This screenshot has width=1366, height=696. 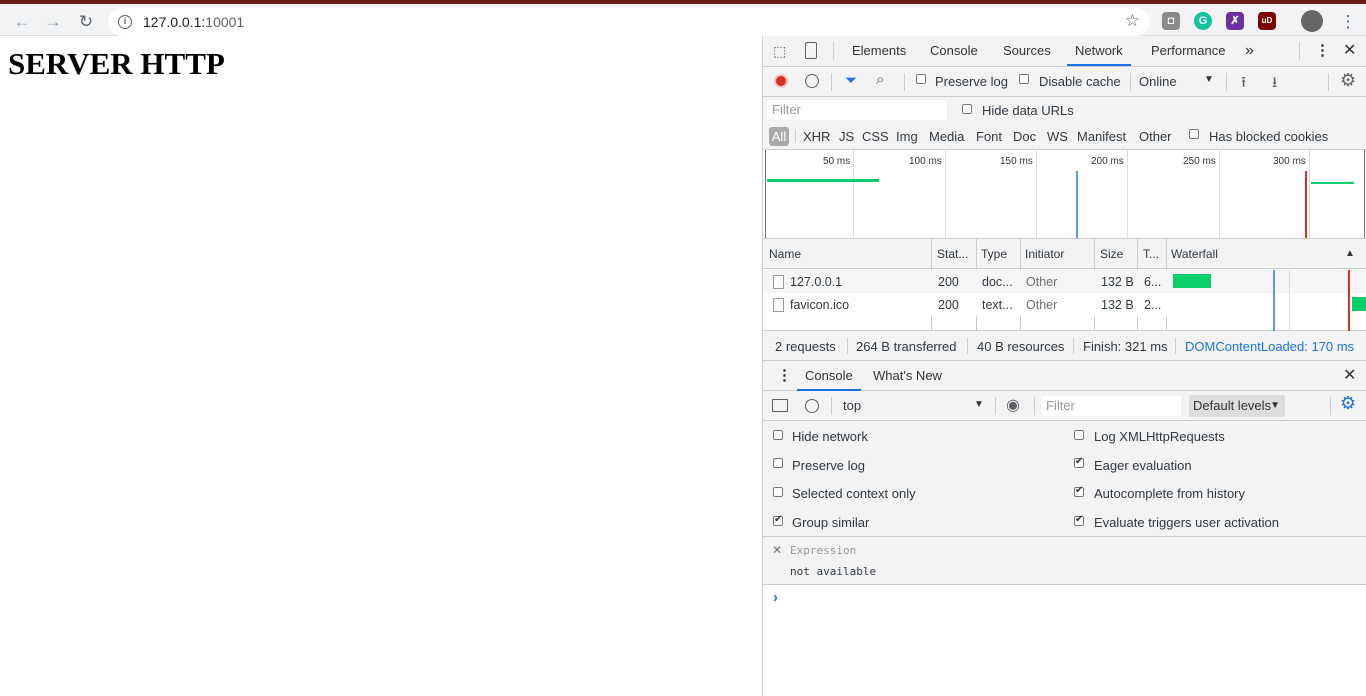 I want to click on profile-avatar, so click(x=1312, y=21).